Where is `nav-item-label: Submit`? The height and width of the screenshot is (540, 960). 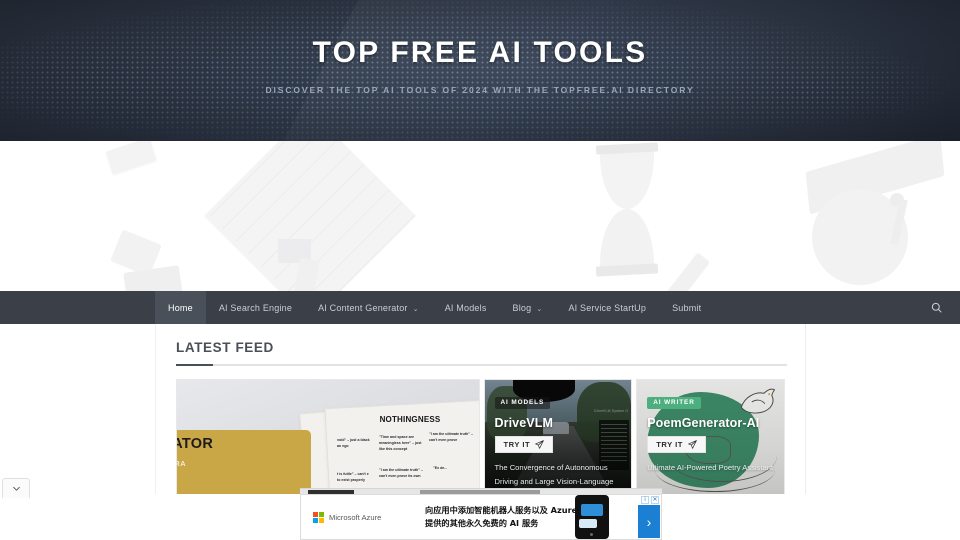
nav-item-label: Submit is located at coordinates (687, 307).